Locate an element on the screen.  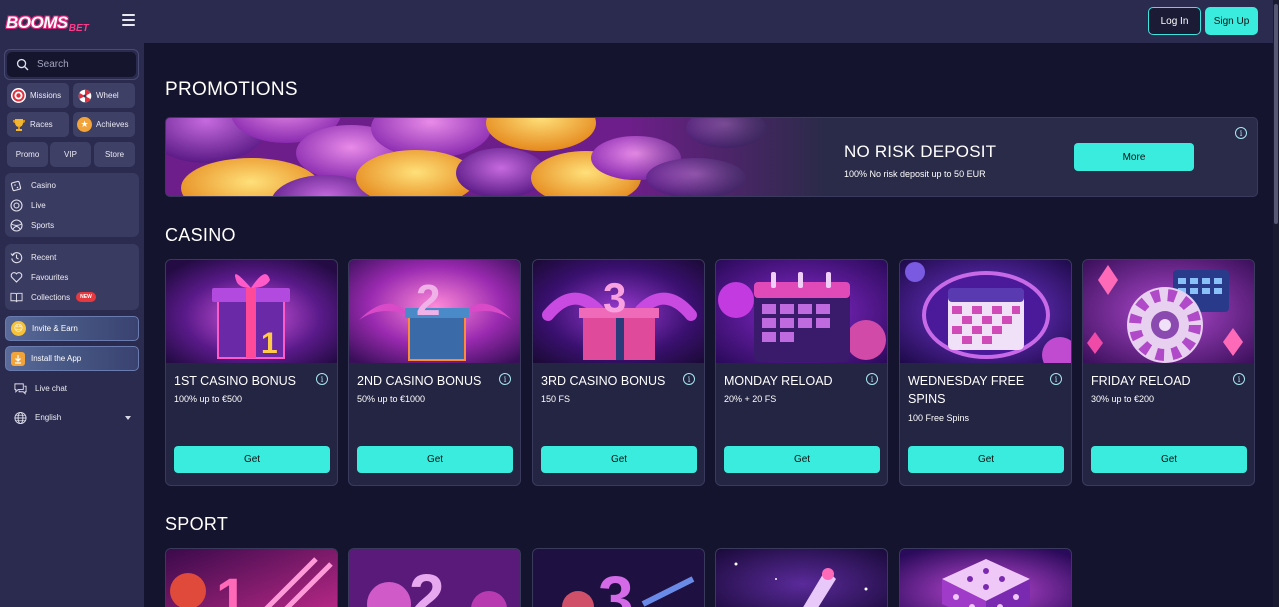
casino-card-1: 1 1ST CASINO BONUS 100% up to €500 i Get is located at coordinates (251, 372).